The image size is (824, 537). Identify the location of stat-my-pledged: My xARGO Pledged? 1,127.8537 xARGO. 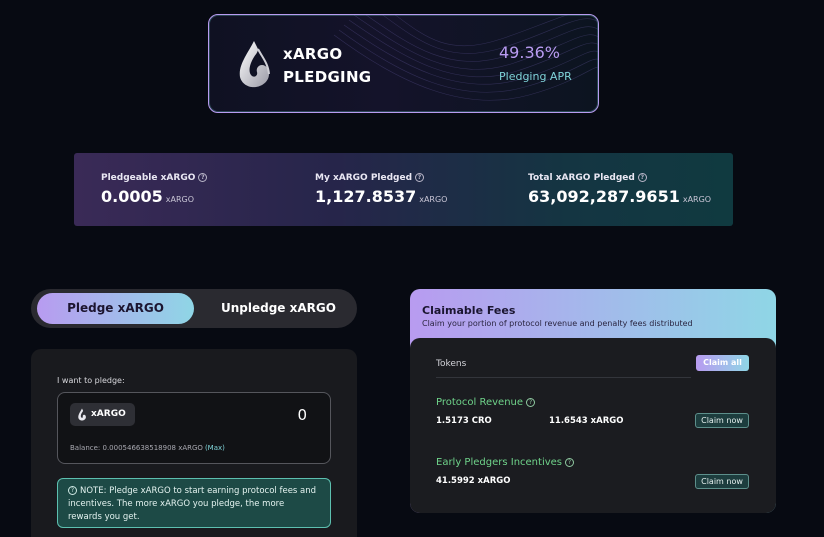
(381, 189).